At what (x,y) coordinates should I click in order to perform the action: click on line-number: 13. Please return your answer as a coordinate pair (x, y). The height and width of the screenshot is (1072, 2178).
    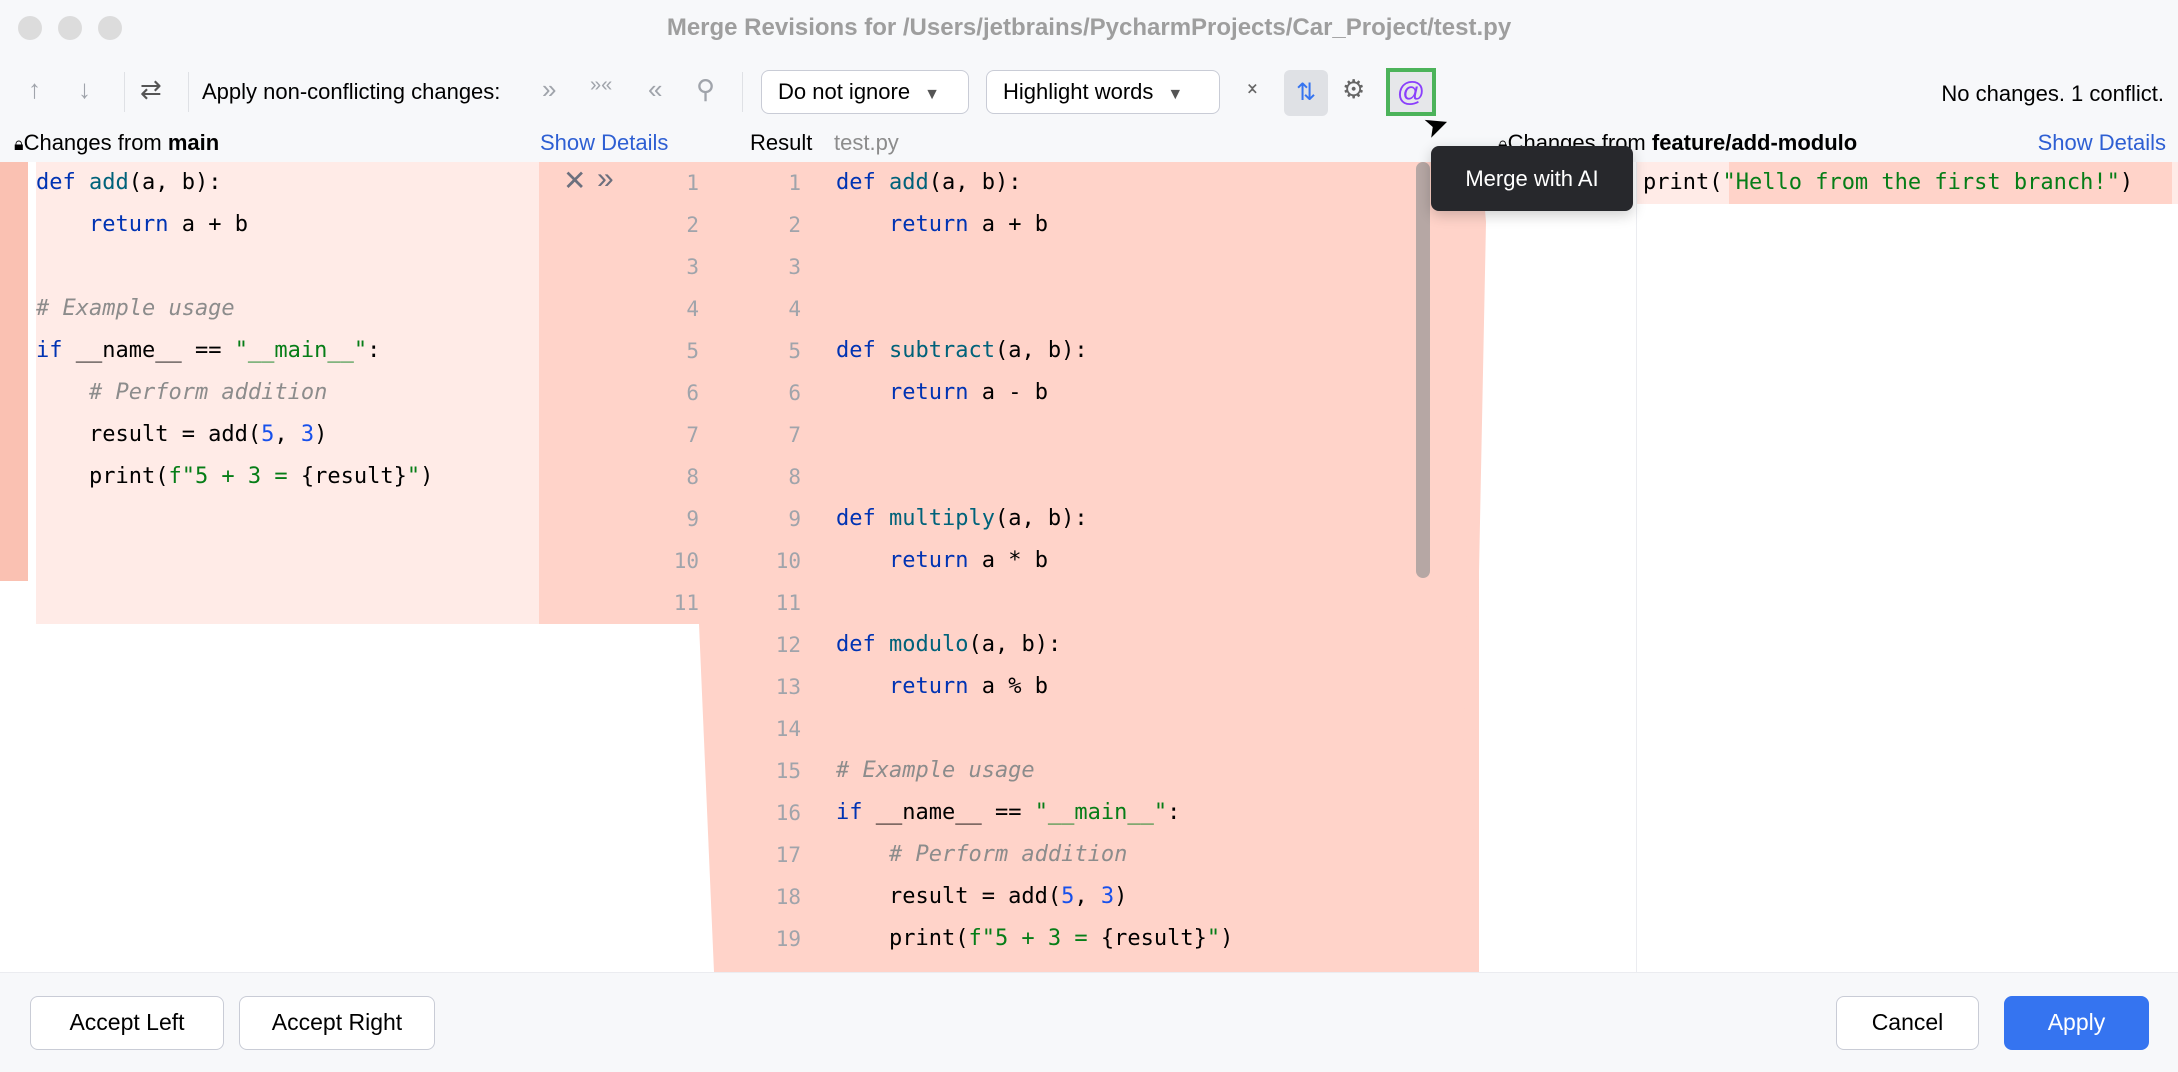
    Looking at the image, I should click on (788, 687).